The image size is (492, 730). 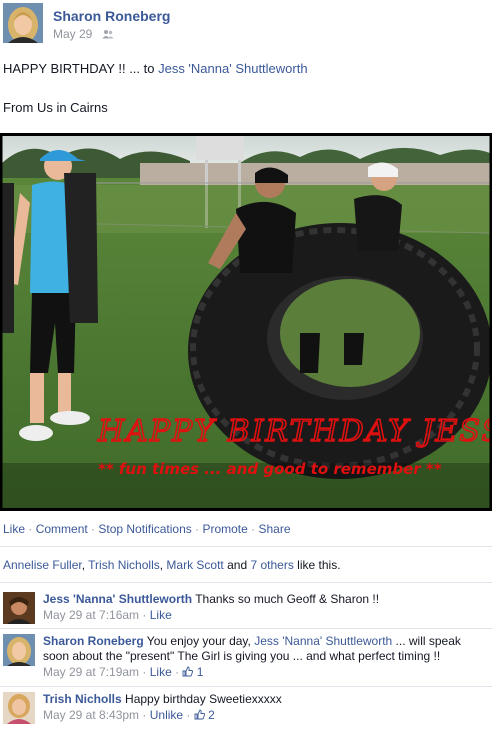 I want to click on liker-link: Mark Scott, so click(x=194, y=565).